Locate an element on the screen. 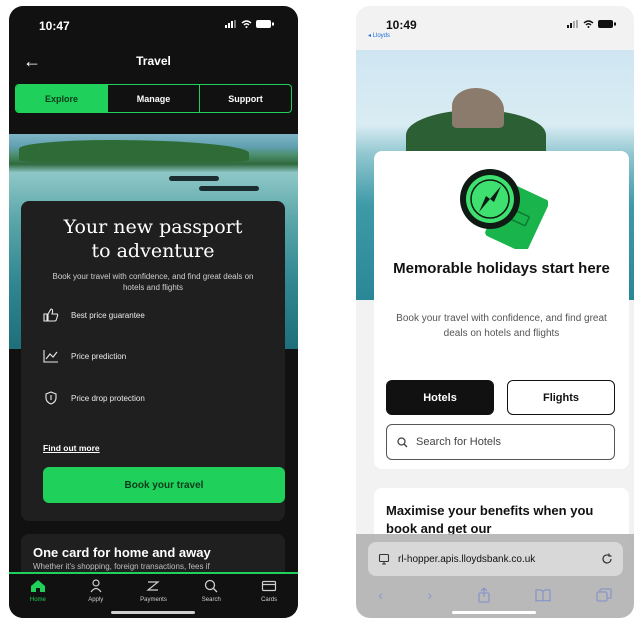  browser-toolbar: rl-hopper.apis.lloydsbank.co.uk ‹ › is located at coordinates (495, 576).